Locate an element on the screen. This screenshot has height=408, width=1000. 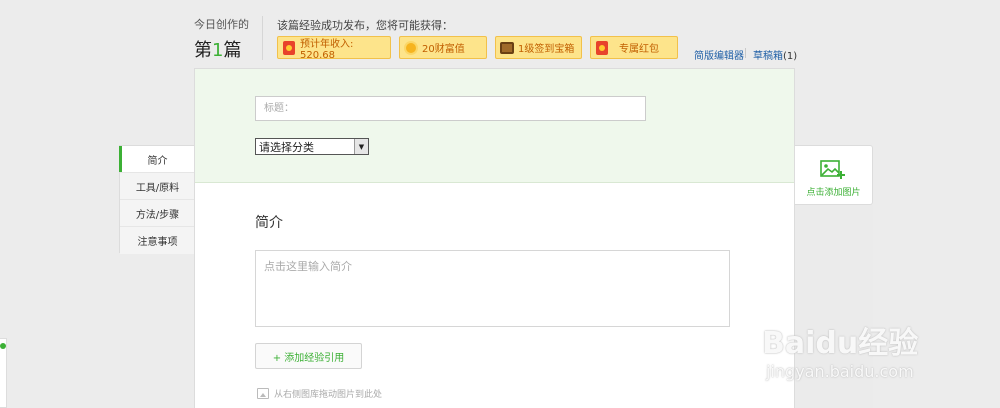
nav-item-notes: 注意事项 is located at coordinates (157, 240).